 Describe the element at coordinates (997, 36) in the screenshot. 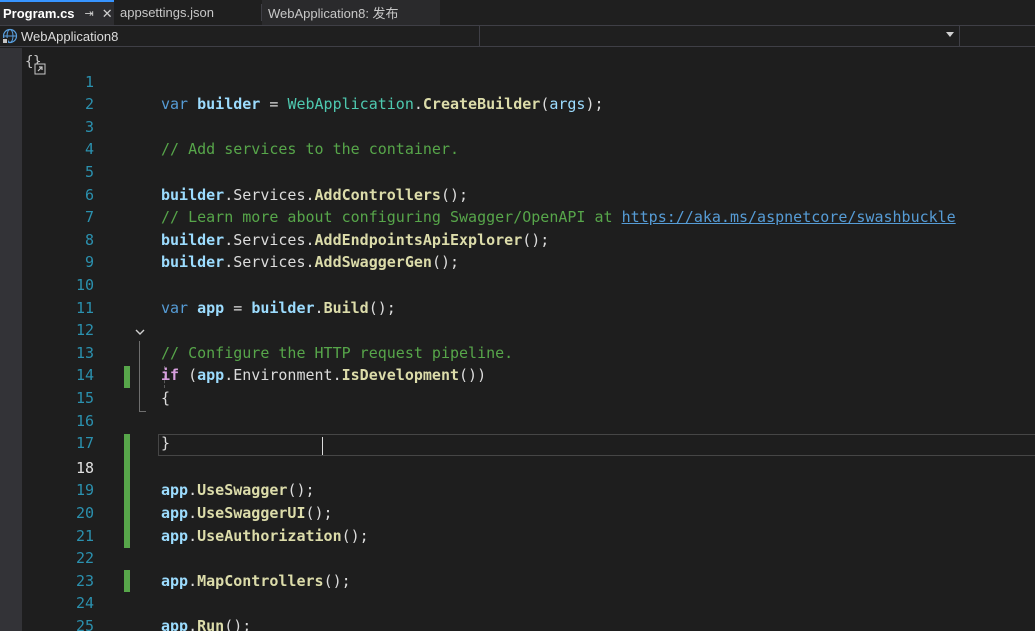

I see `member-dropdown` at that location.